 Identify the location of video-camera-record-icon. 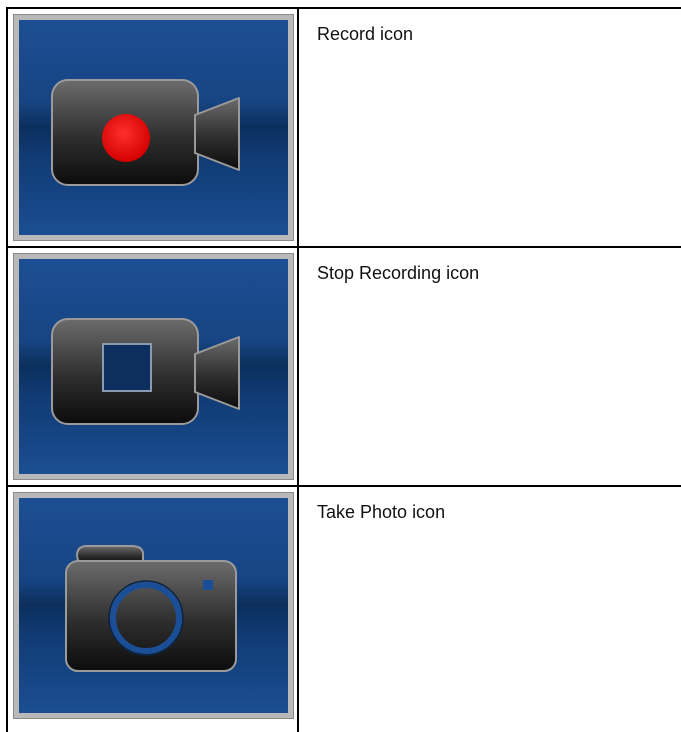
(145, 132).